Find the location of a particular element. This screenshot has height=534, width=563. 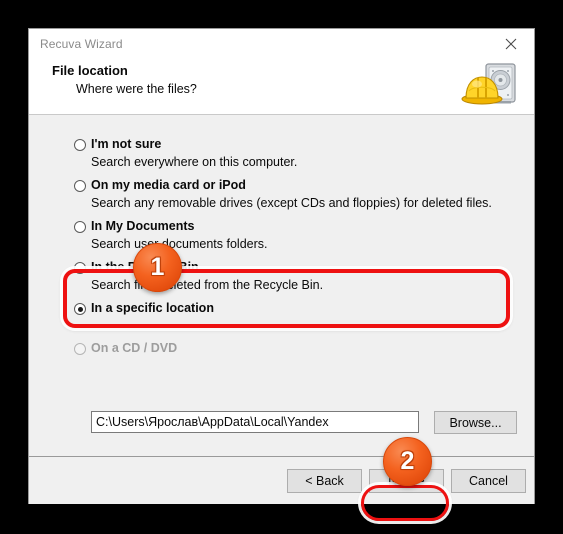

radio-media-card-ipod is located at coordinates (80, 186).